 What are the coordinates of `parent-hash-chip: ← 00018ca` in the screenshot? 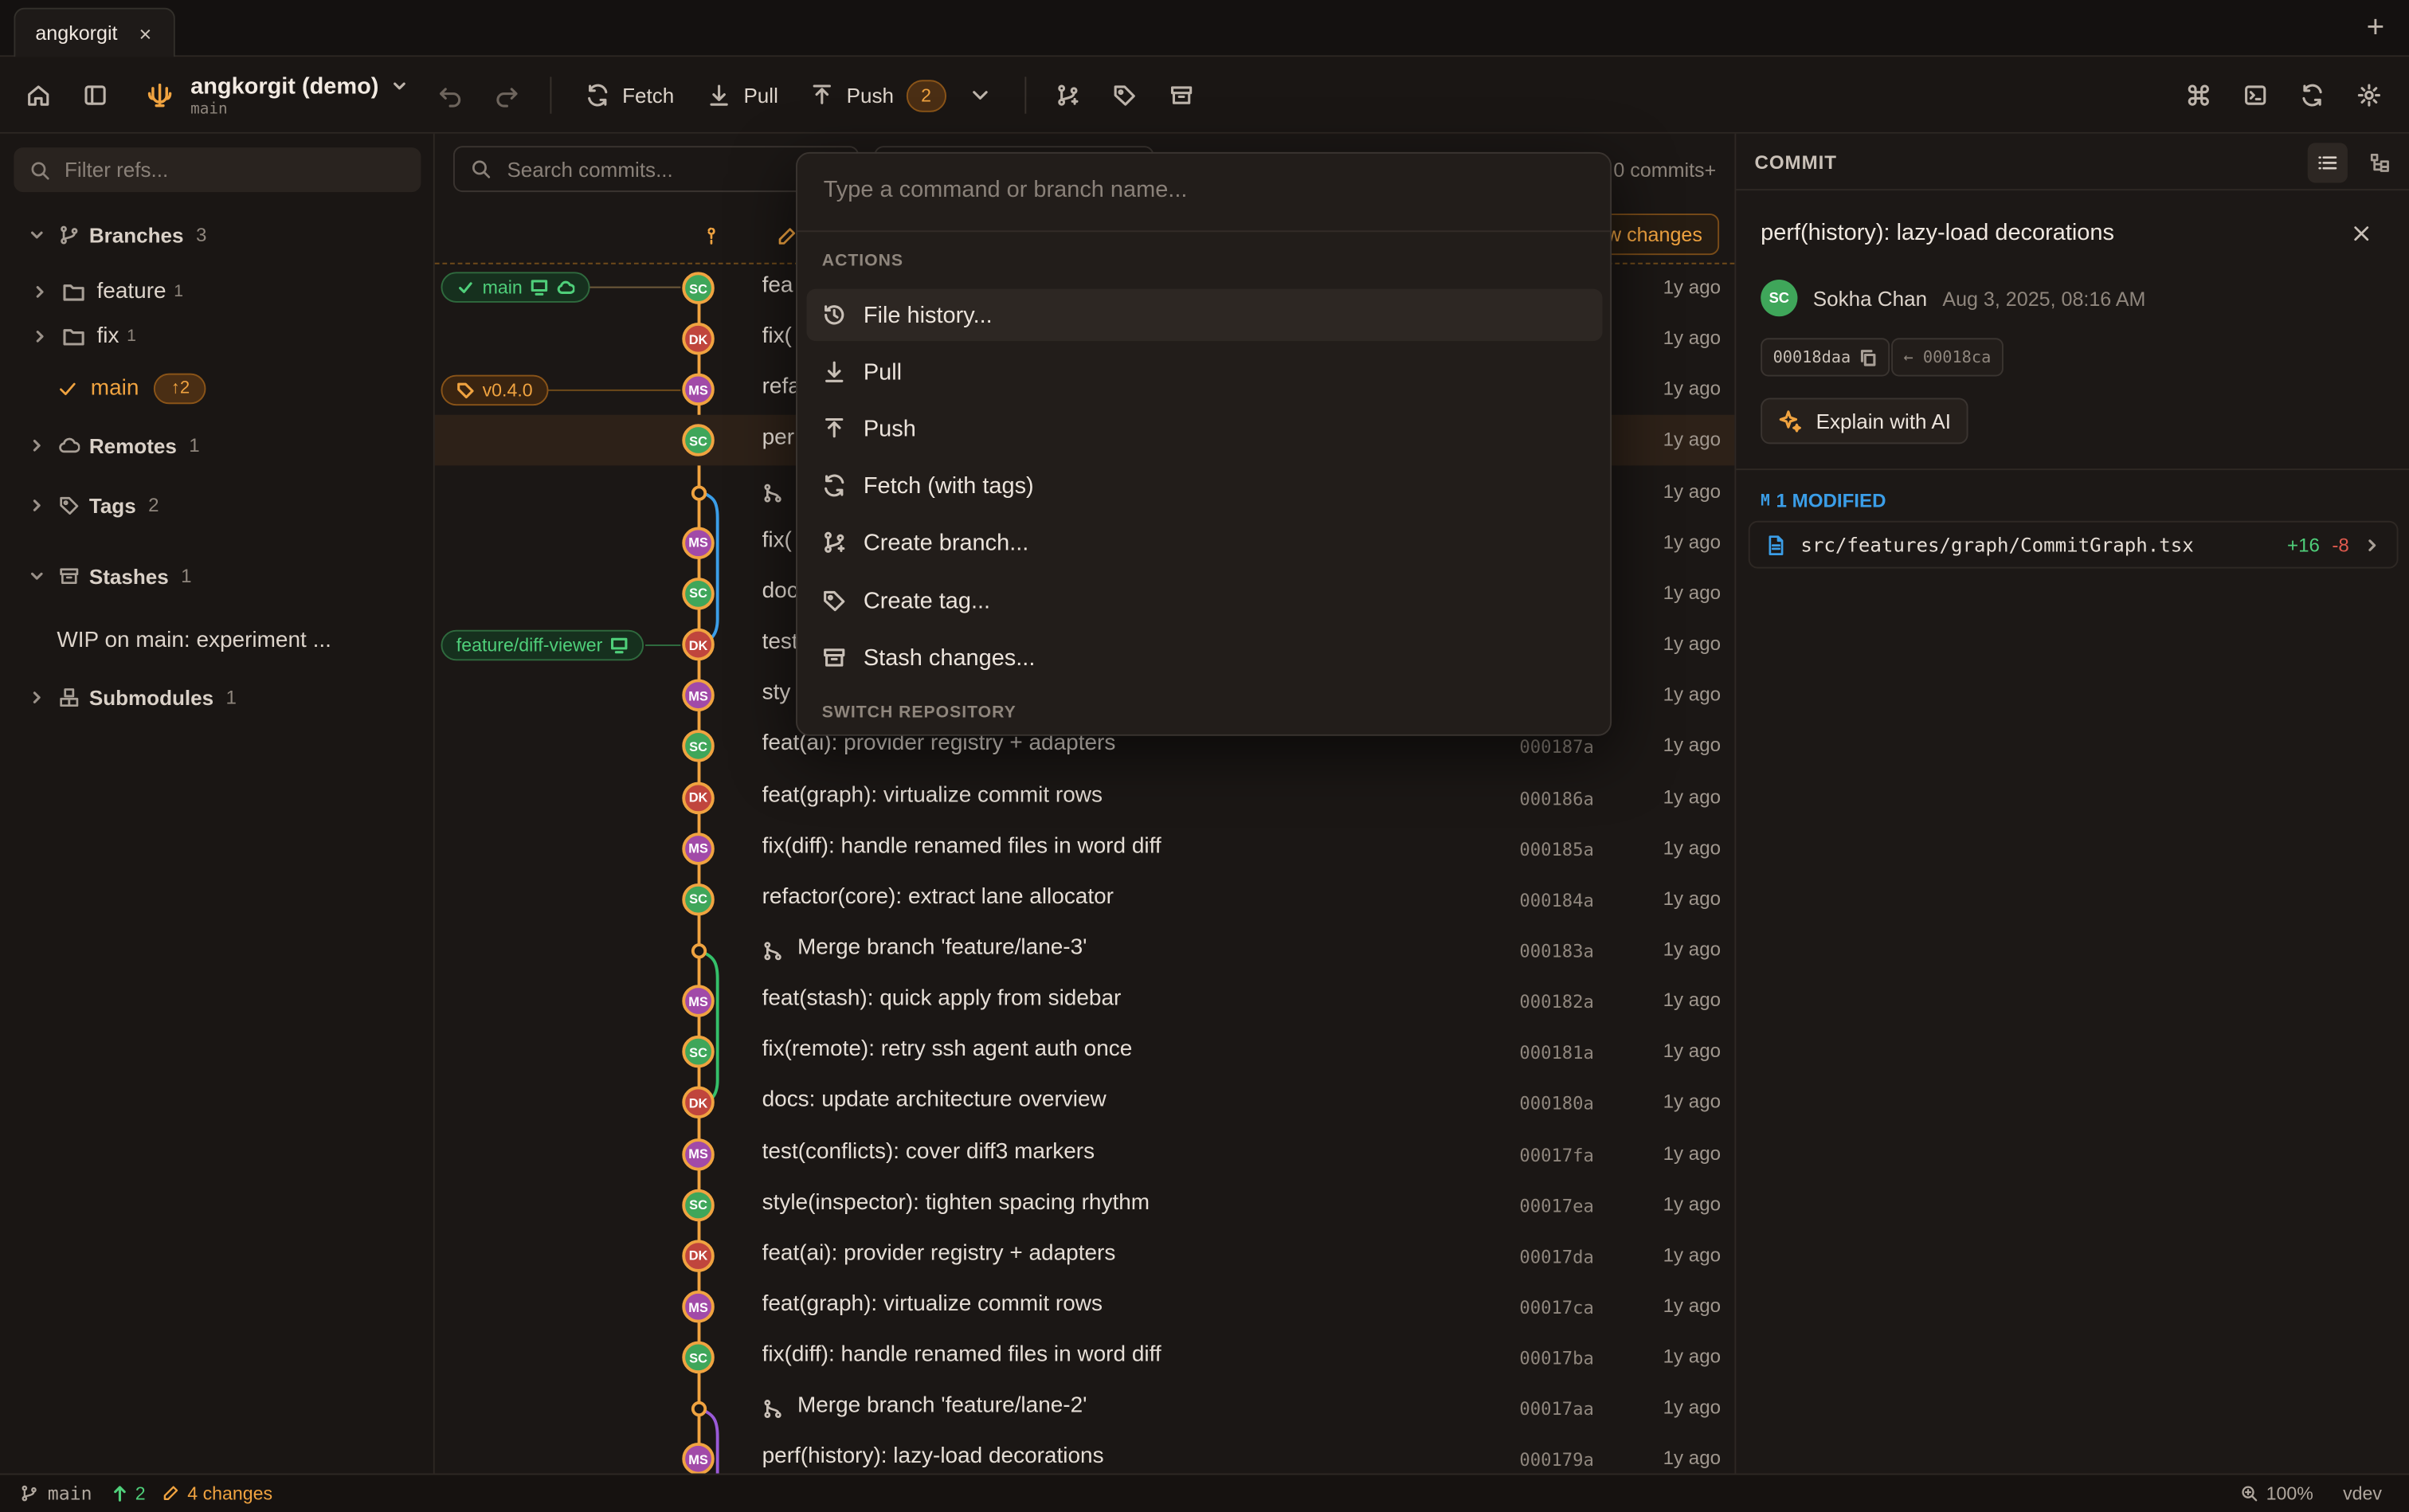 It's located at (1947, 358).